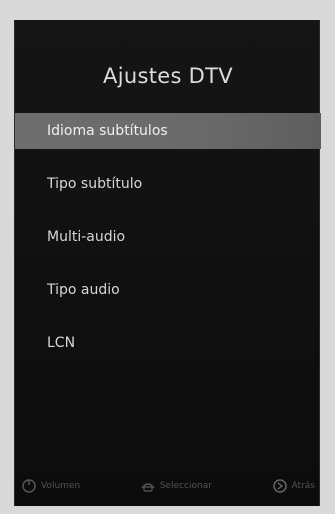 The height and width of the screenshot is (514, 335). I want to click on footer-hints: Volumen Seleccionar Atrás, so click(168, 486).